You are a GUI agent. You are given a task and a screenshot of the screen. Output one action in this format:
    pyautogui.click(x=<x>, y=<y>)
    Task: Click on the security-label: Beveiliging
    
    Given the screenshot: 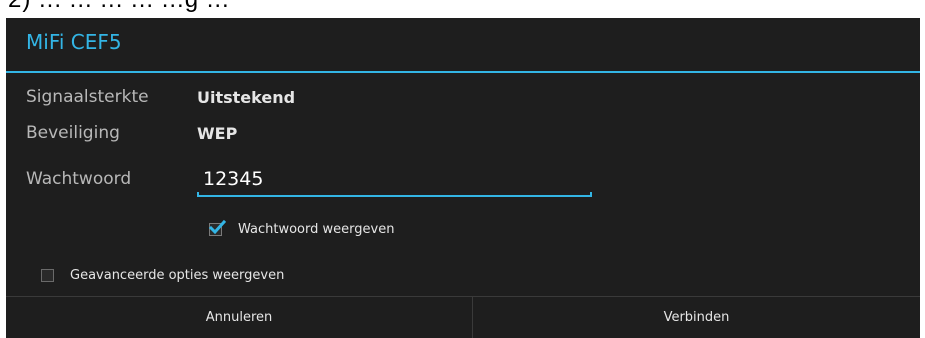 What is the action you would take?
    pyautogui.click(x=73, y=133)
    